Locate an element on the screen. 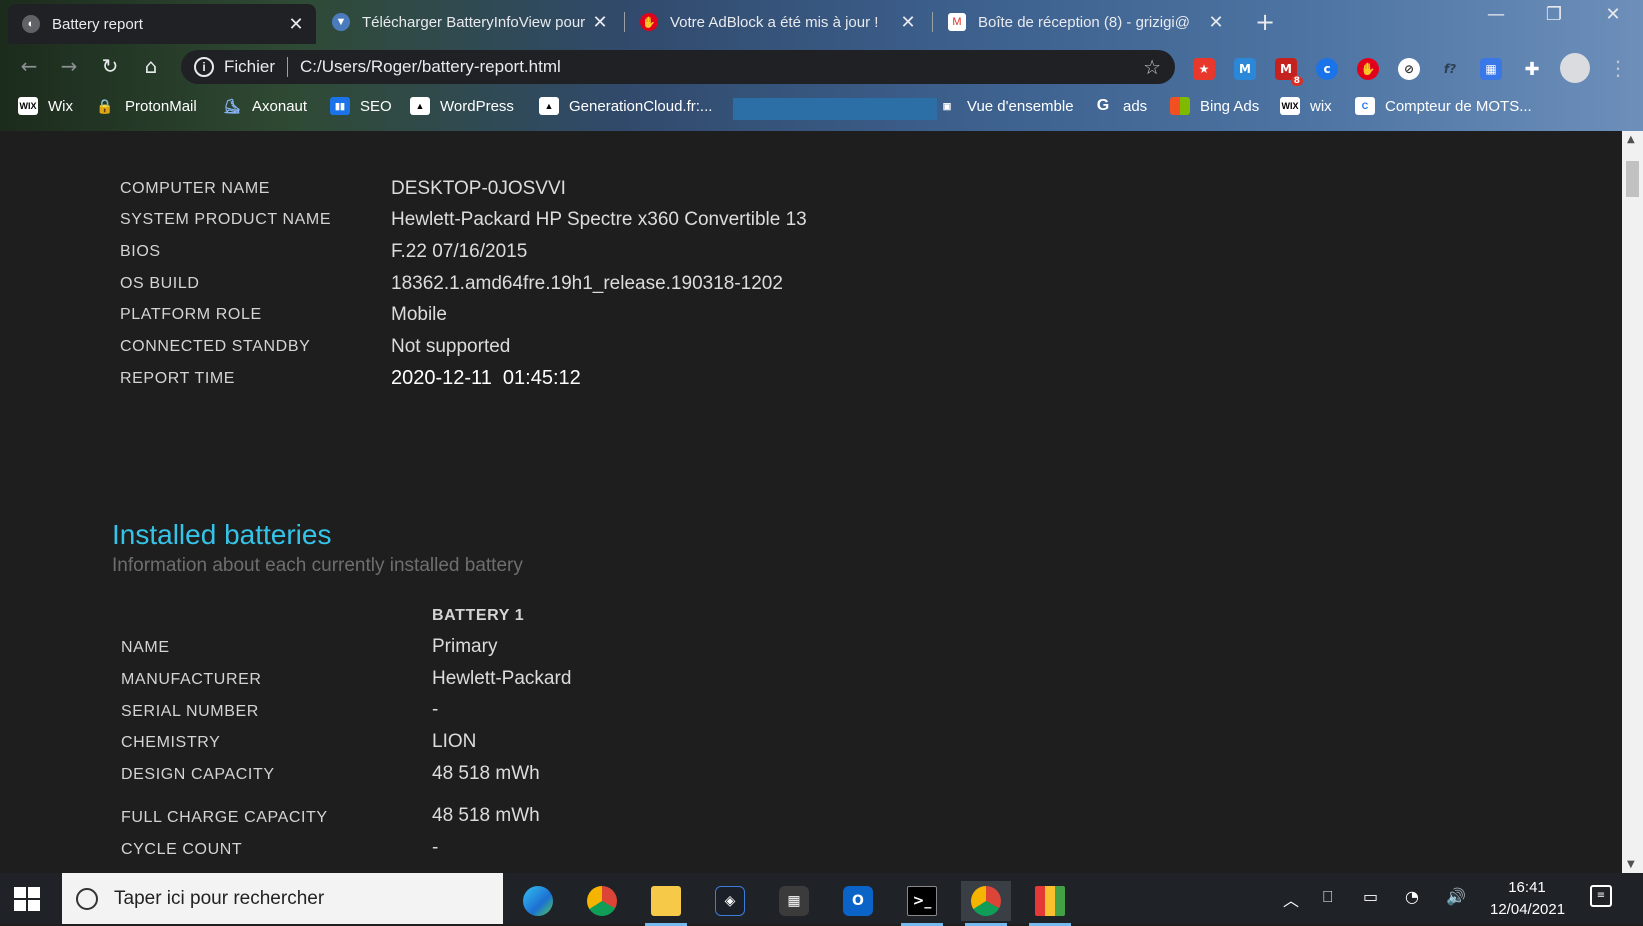  redacted-bookmark is located at coordinates (835, 109).